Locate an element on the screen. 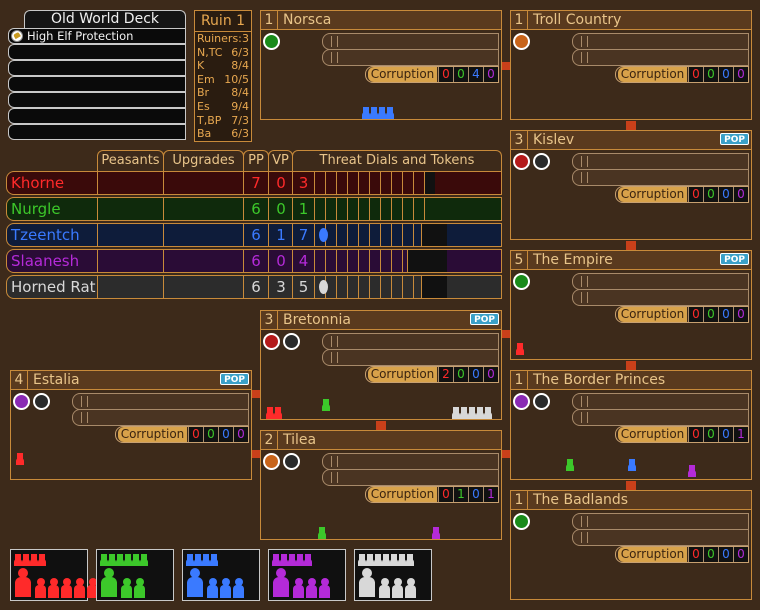 This screenshot has height=610, width=760. region-norsca: 1 Norsca Corruption 0 0 4 0 is located at coordinates (381, 65).